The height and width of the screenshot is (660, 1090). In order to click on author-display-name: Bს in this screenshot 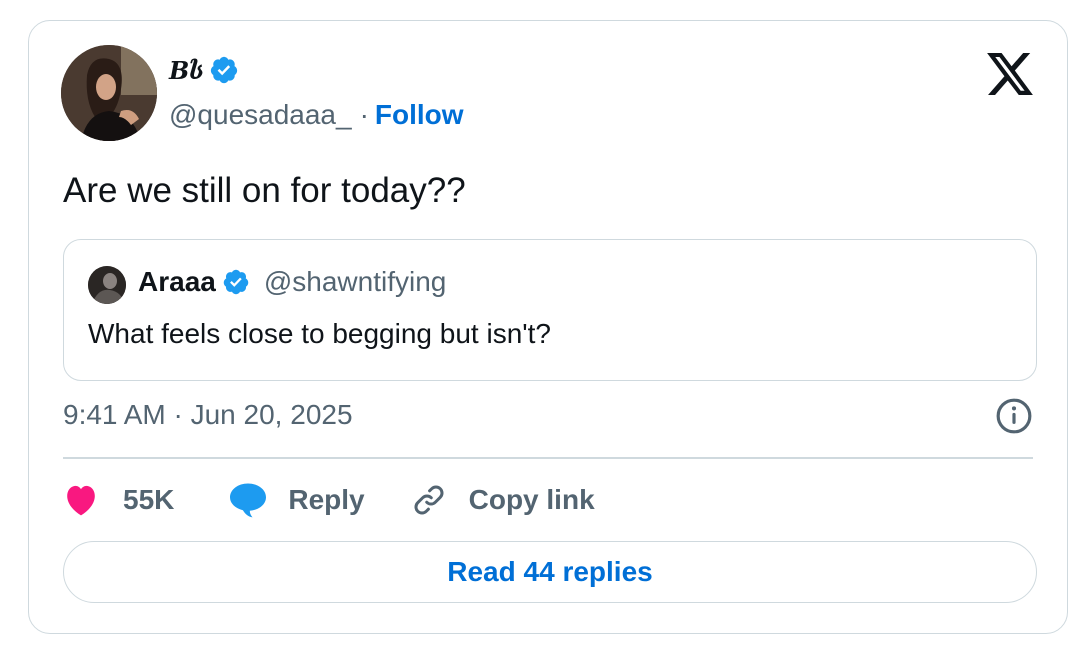, I will do `click(186, 70)`.